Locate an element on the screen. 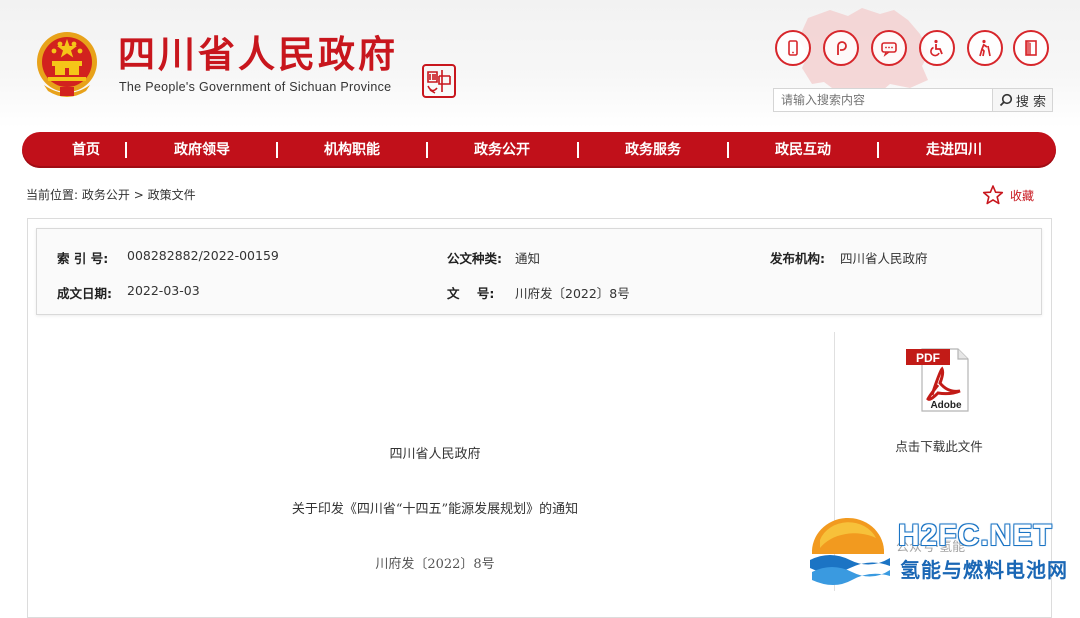 This screenshot has height=618, width=1080. search-input is located at coordinates (883, 100).